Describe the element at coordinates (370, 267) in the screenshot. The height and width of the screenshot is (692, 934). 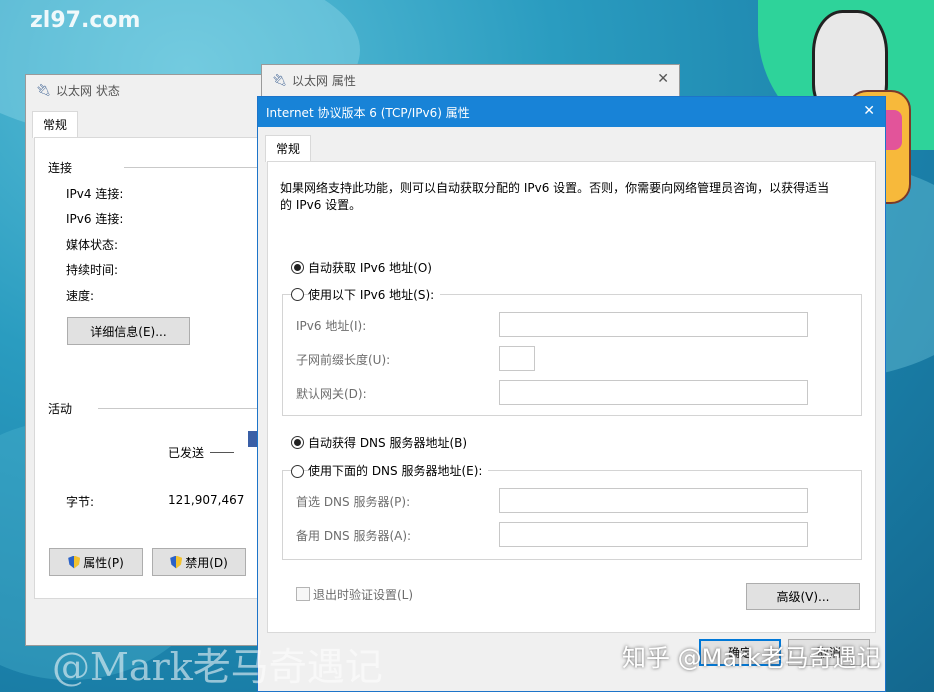
I see `auto-ipv6-label: 自动获取 IPv6 地址(O)` at that location.